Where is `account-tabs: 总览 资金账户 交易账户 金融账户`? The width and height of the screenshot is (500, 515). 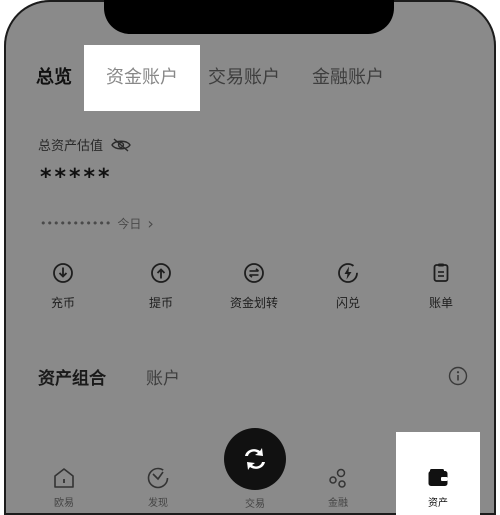 account-tabs: 总览 资金账户 交易账户 金融账户 is located at coordinates (250, 78).